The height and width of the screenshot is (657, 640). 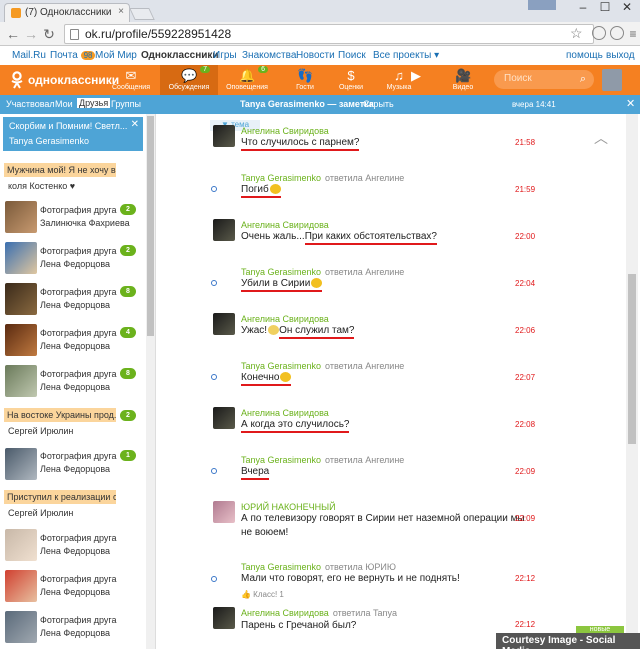 I want to click on filter-groups: Группы, so click(x=126, y=104).